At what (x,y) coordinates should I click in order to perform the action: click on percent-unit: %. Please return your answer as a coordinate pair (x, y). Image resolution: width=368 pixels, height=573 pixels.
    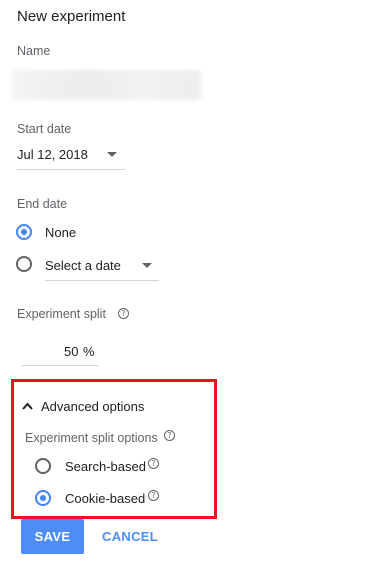
    Looking at the image, I should click on (89, 351).